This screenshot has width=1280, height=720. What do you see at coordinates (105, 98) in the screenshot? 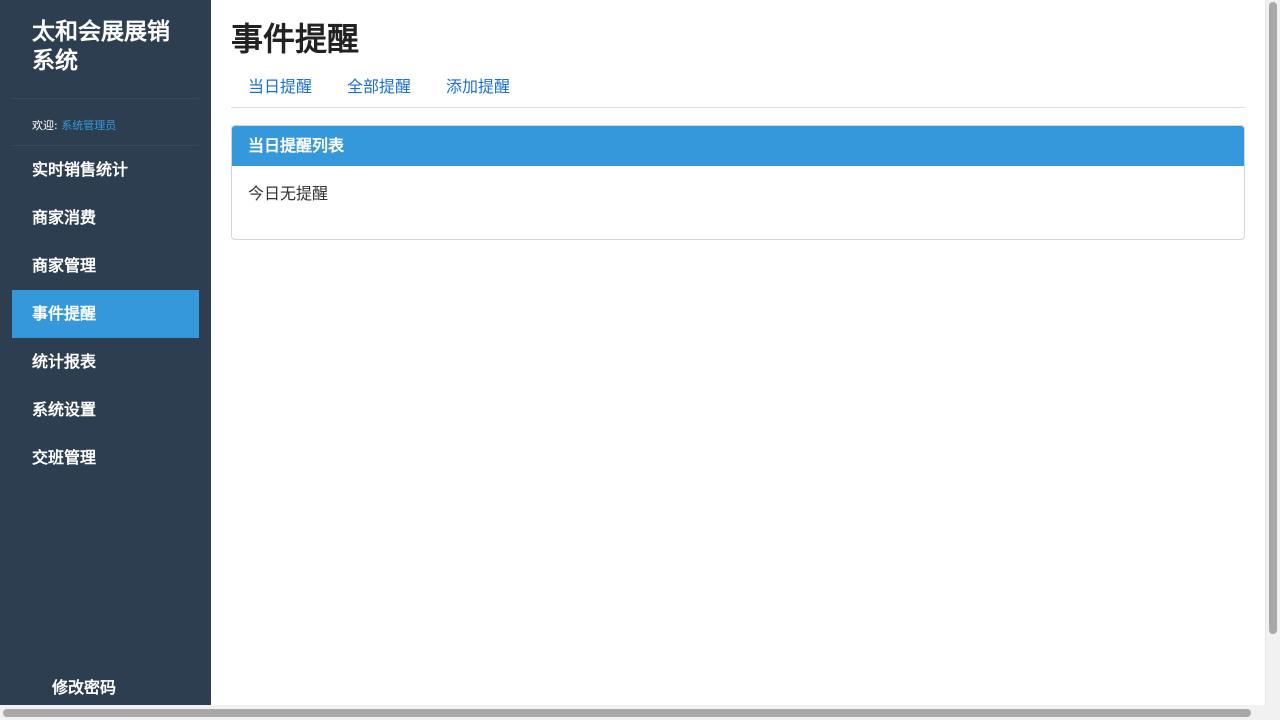
I see `sidebar-divider` at bounding box center [105, 98].